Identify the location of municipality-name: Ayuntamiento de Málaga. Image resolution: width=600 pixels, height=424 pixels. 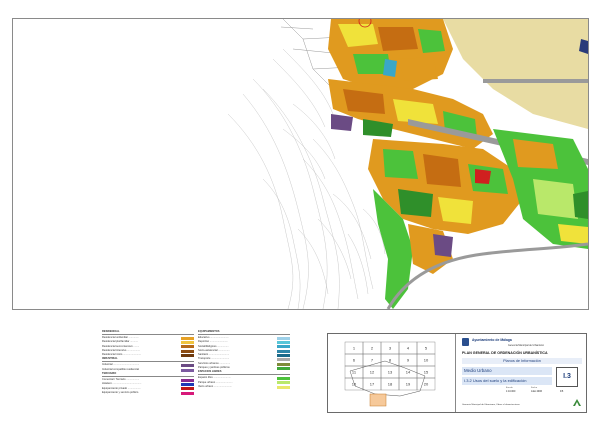
(492, 340).